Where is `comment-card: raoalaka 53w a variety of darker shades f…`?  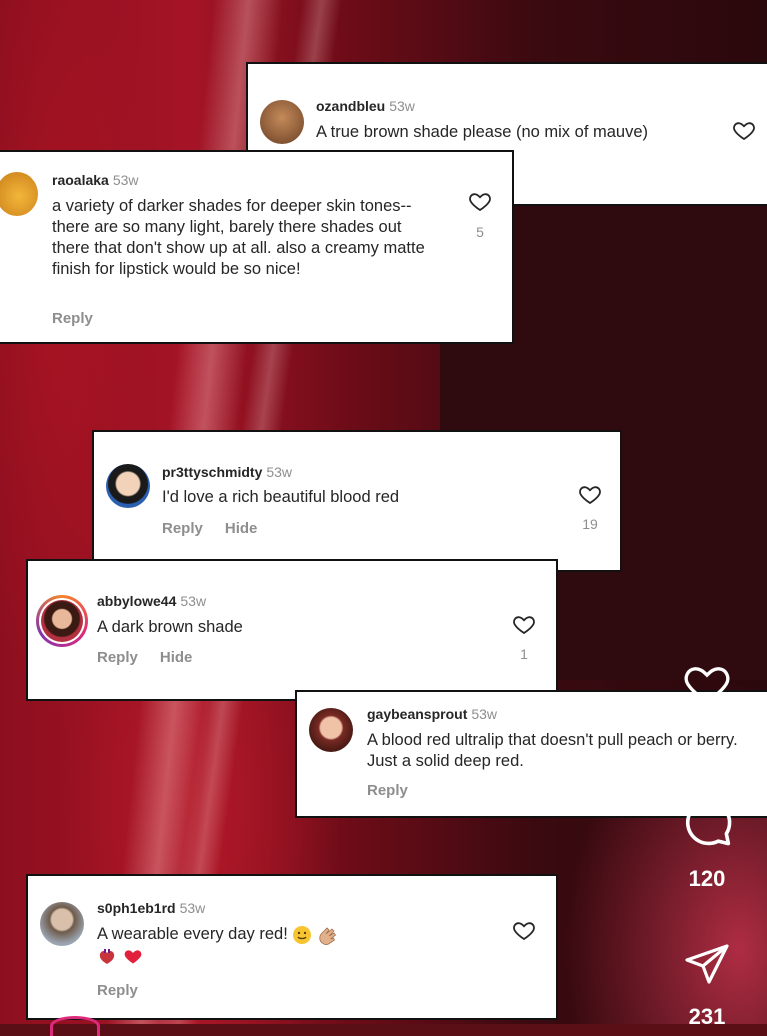 comment-card: raoalaka 53w a variety of darker shades f… is located at coordinates (257, 247).